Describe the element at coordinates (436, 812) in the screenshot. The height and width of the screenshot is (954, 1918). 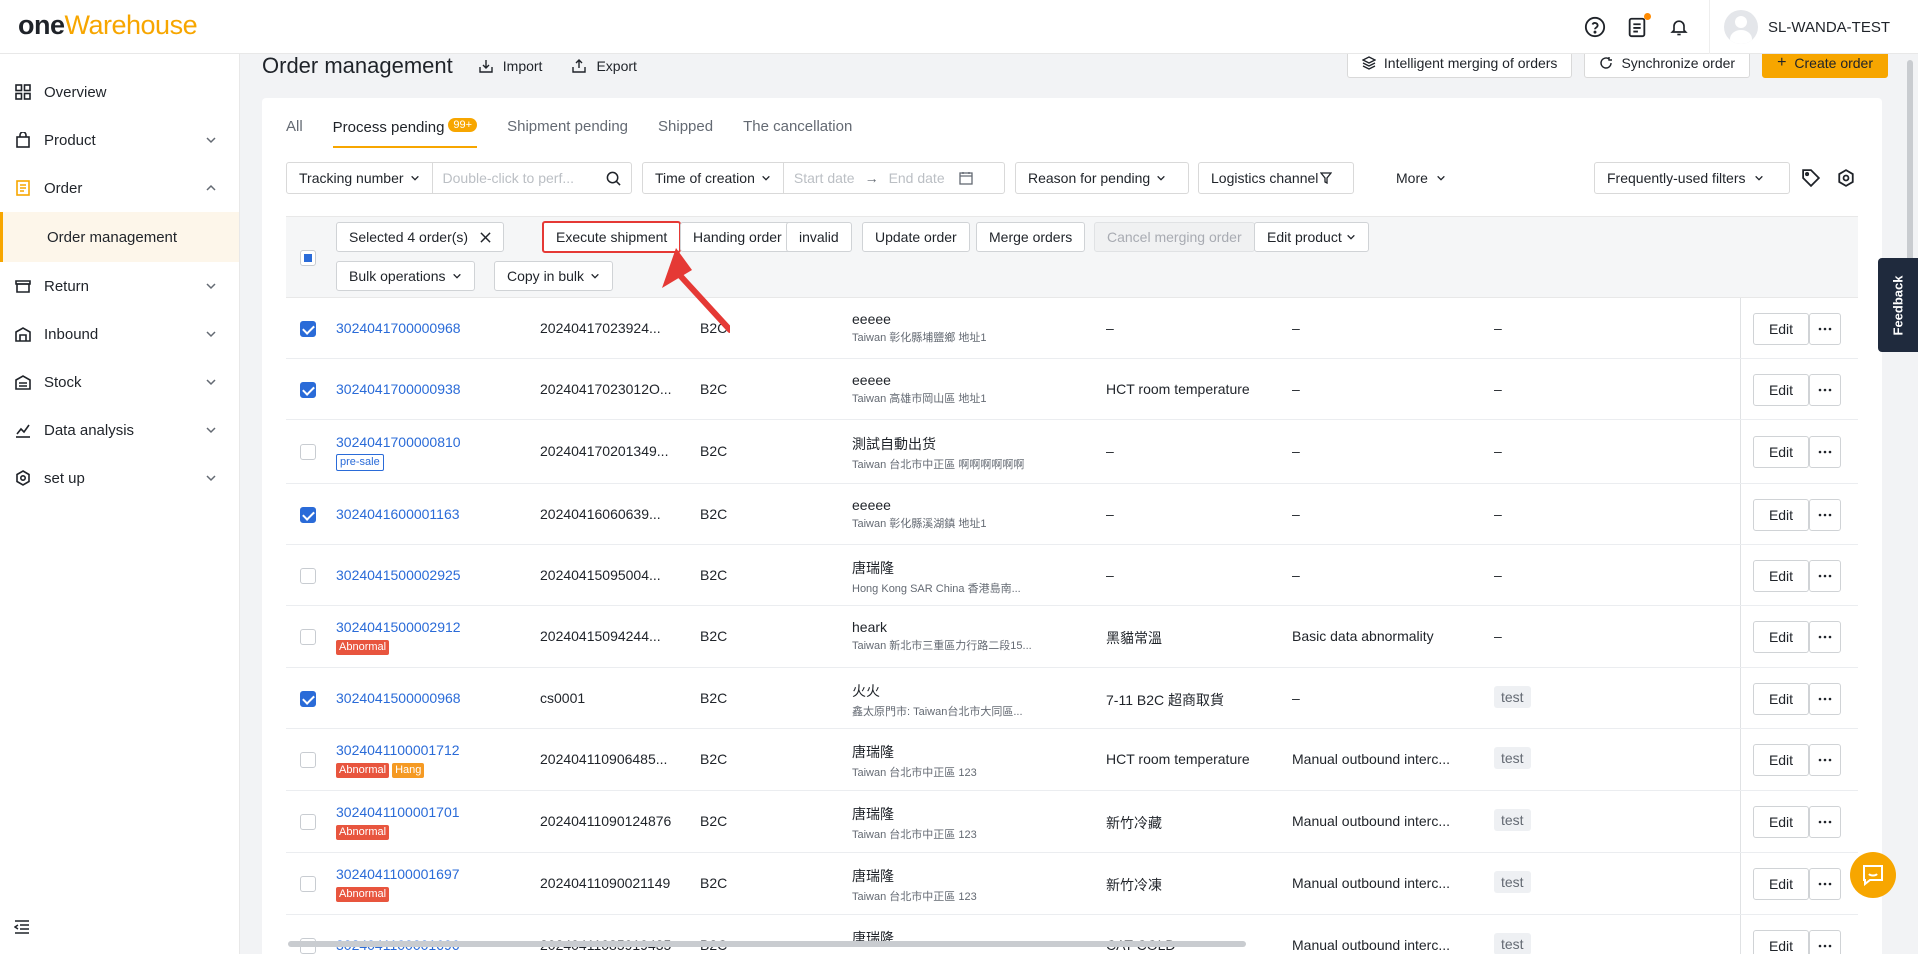
I see `order-number-link: 3024041100001701` at that location.